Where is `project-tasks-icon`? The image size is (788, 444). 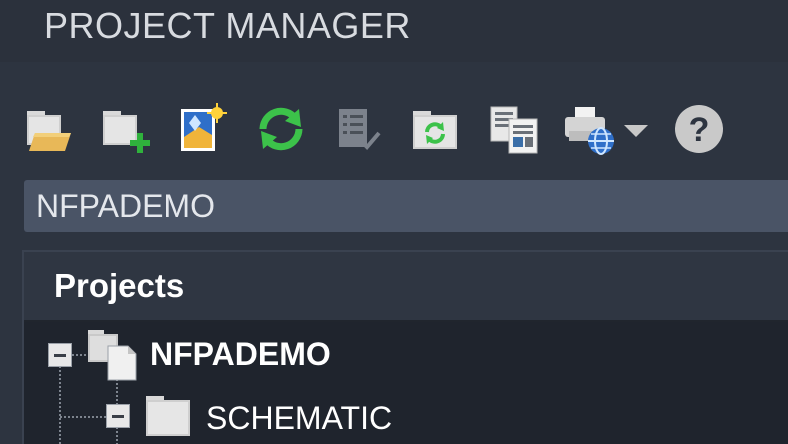 project-tasks-icon is located at coordinates (360, 129).